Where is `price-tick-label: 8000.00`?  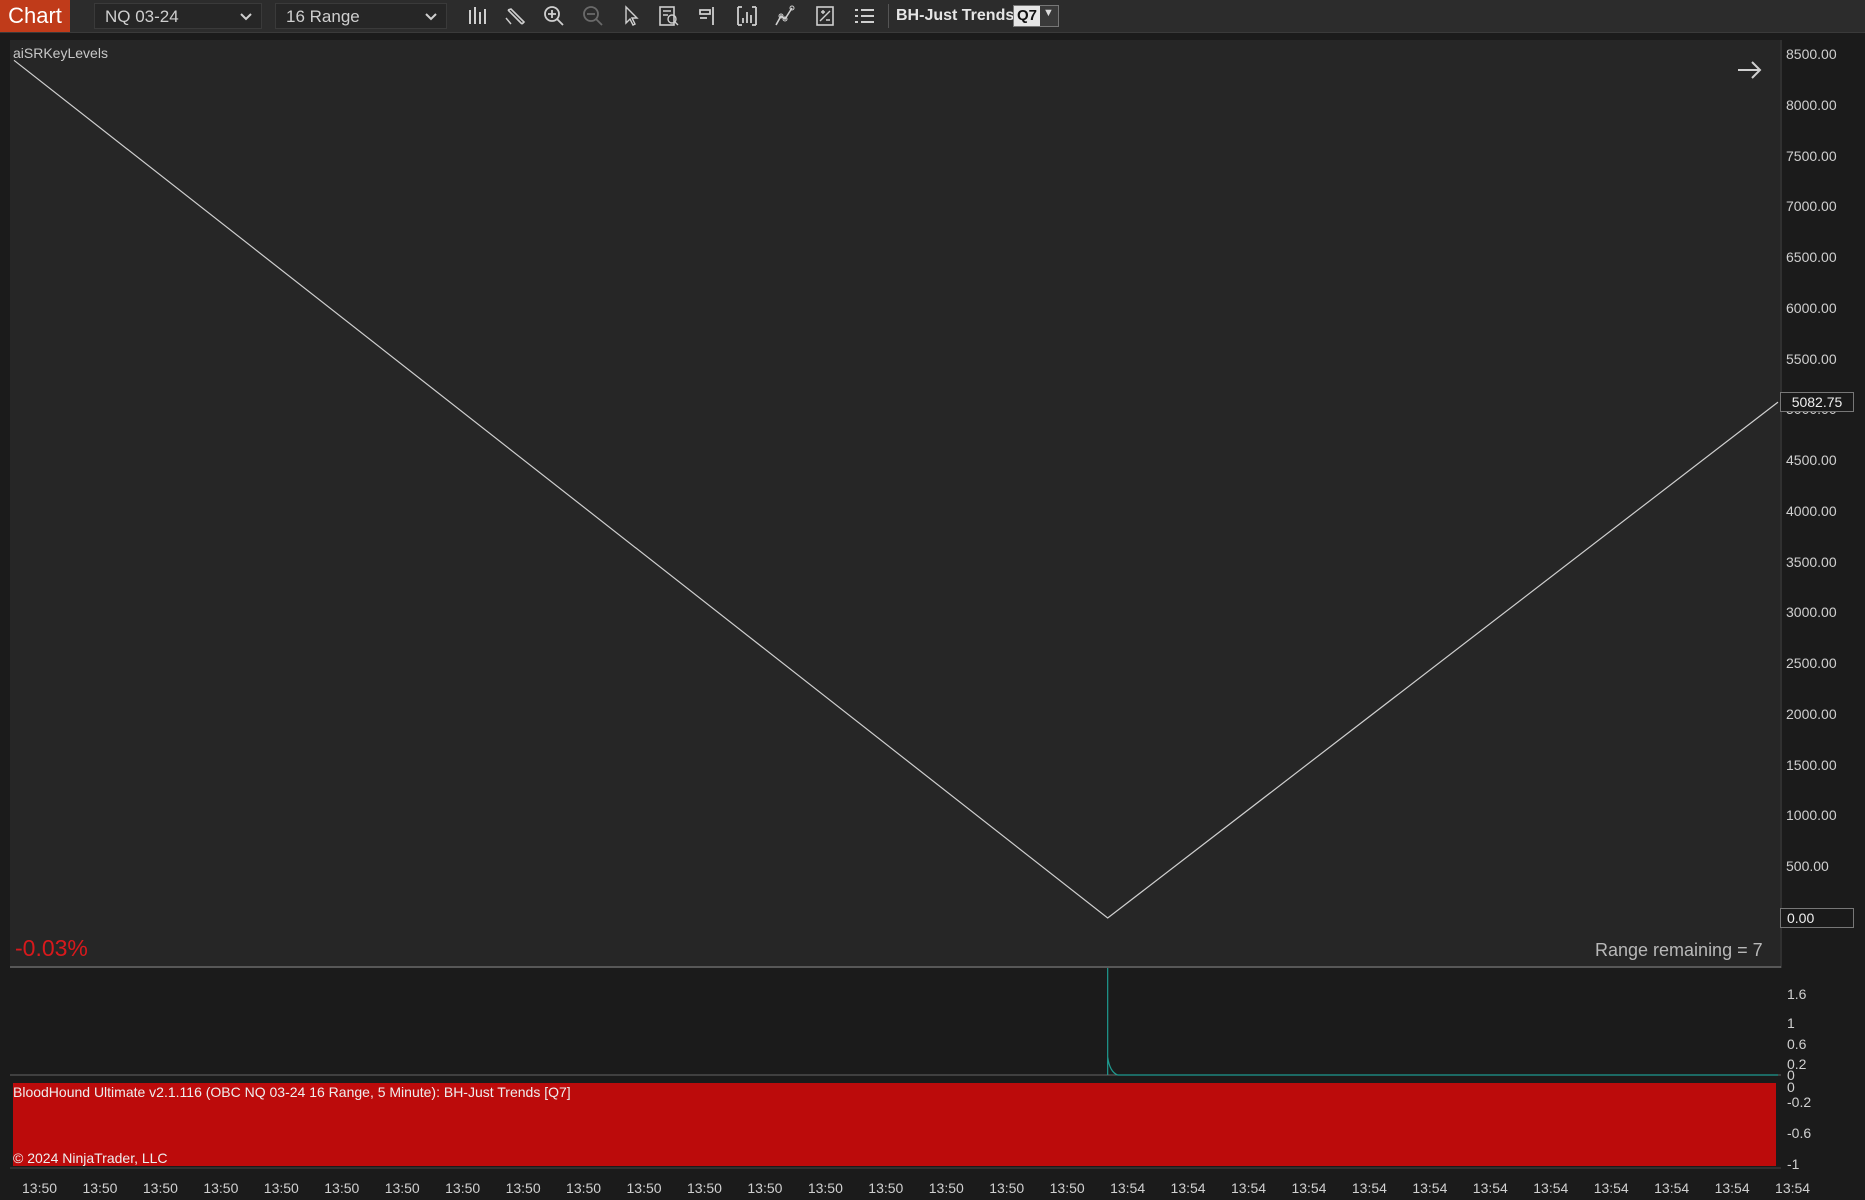 price-tick-label: 8000.00 is located at coordinates (1811, 104).